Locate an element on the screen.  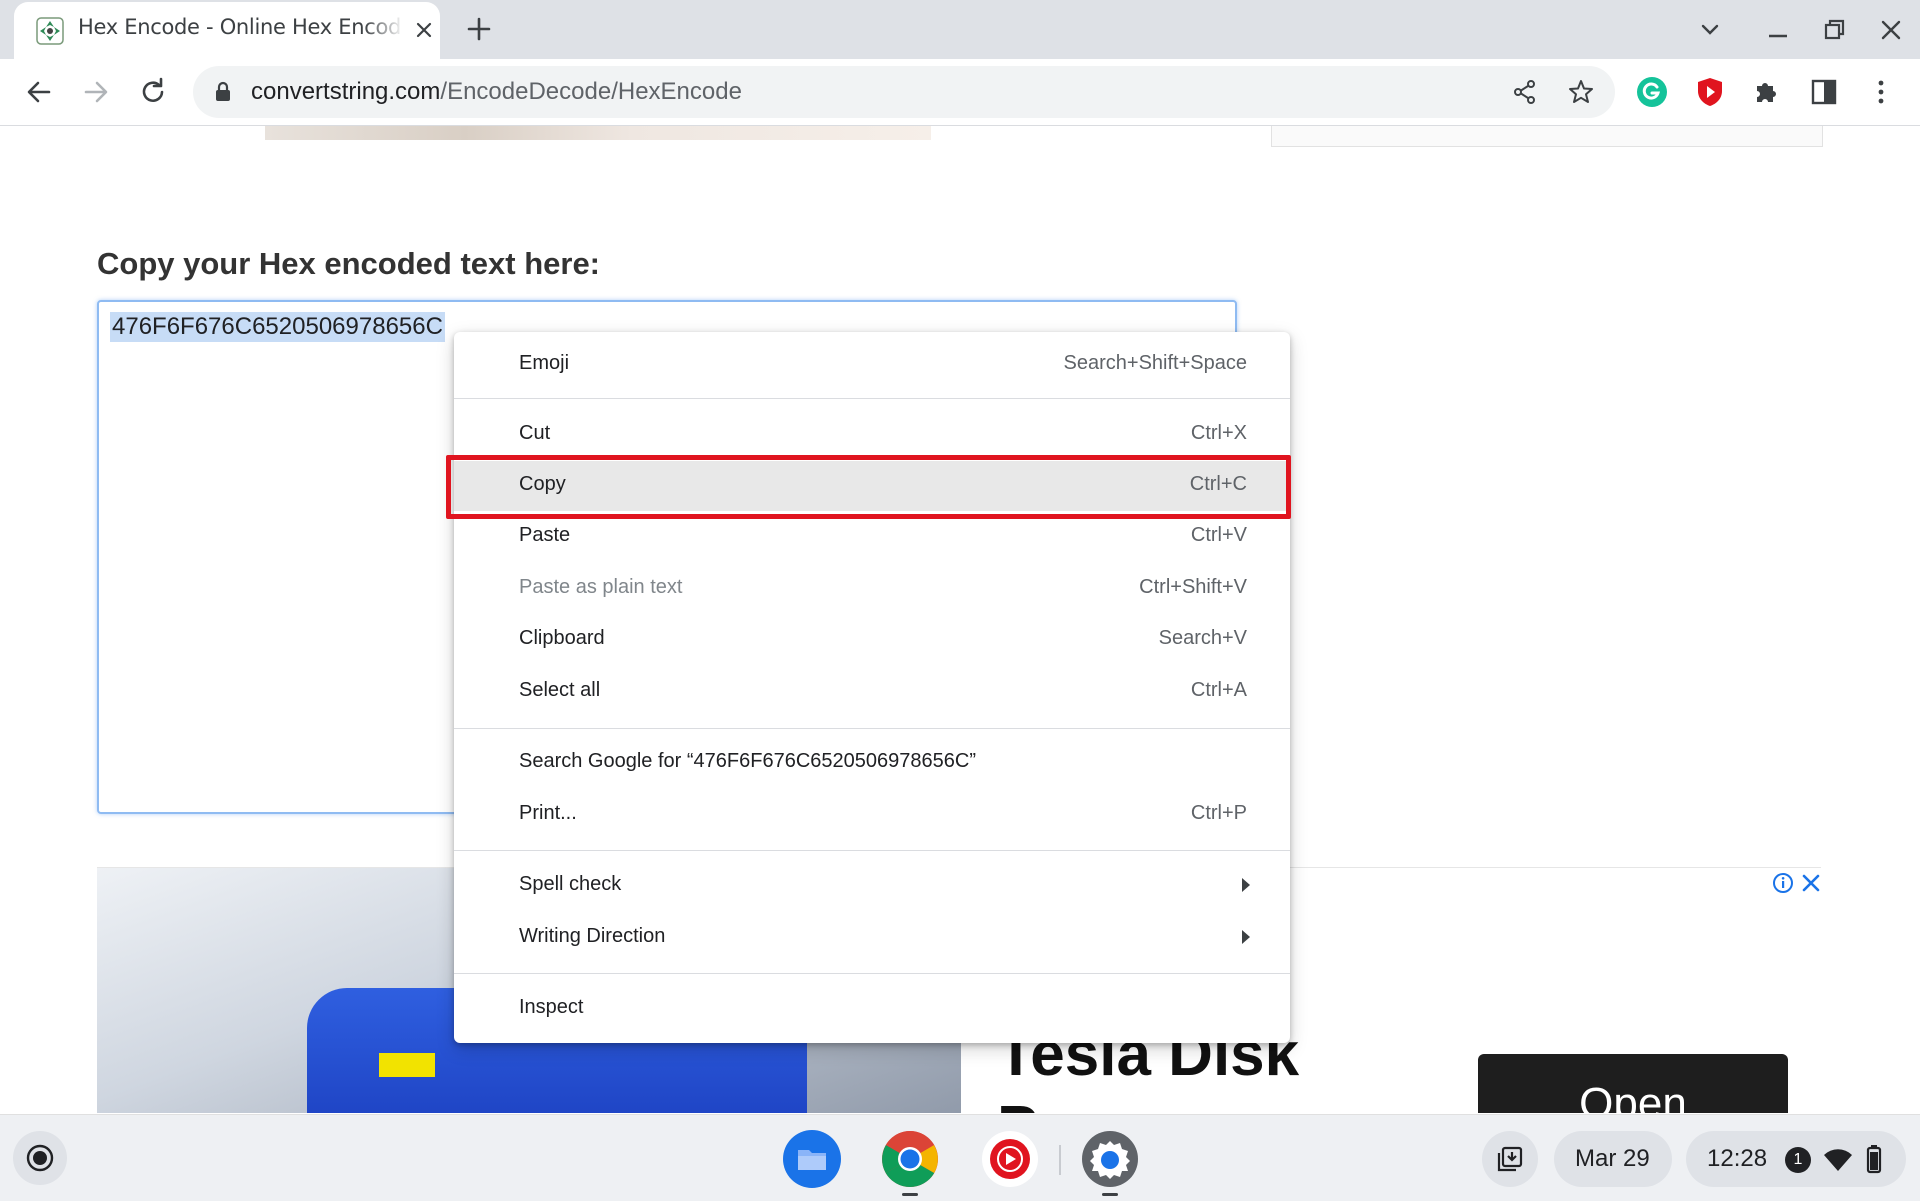
menu-item-inspect: Inspect is located at coordinates (872, 1009).